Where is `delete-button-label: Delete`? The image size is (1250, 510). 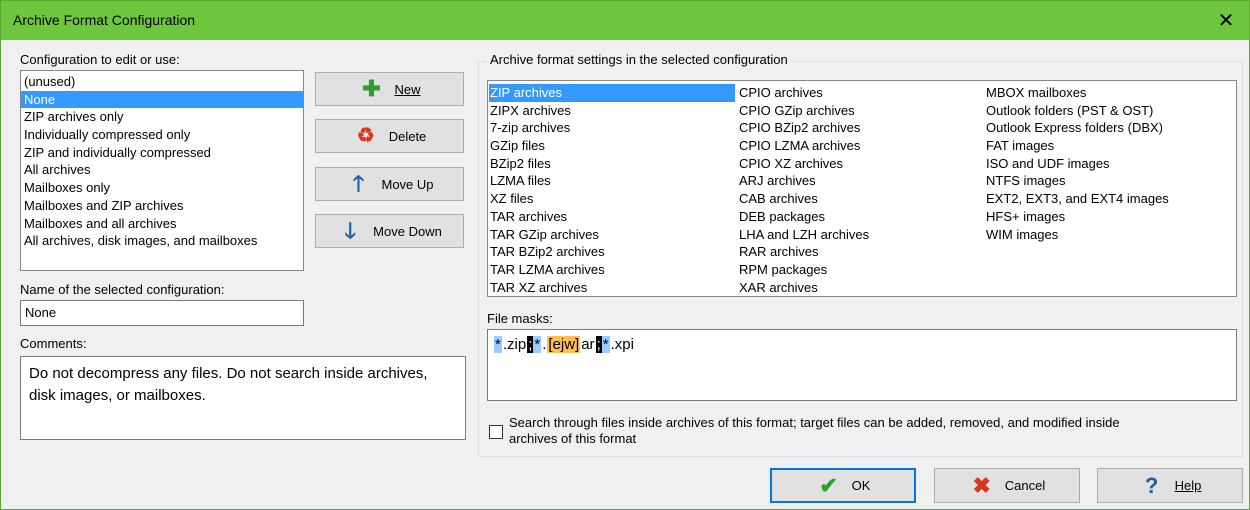
delete-button-label: Delete is located at coordinates (407, 136).